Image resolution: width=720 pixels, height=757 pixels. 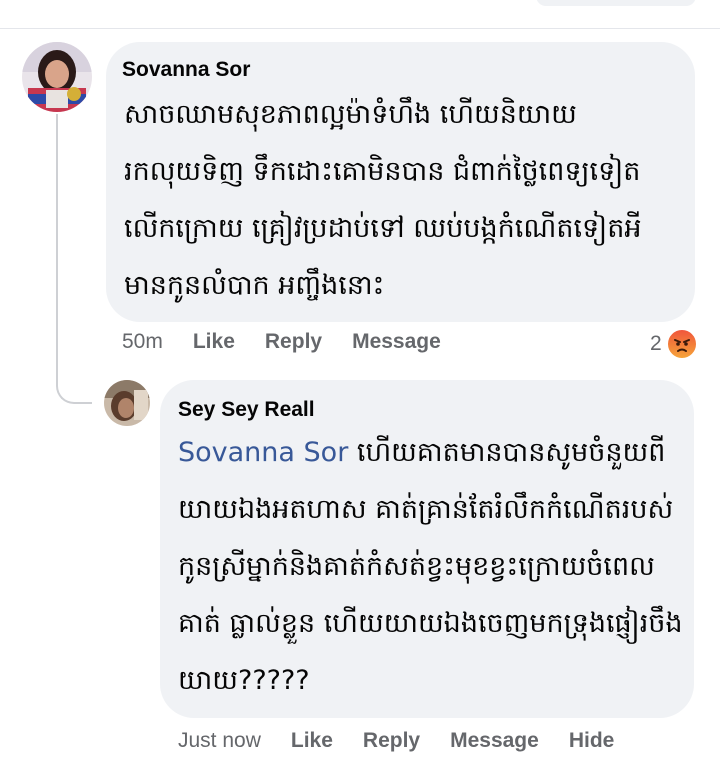 I want to click on comment-timestamp: Just now, so click(x=219, y=741).